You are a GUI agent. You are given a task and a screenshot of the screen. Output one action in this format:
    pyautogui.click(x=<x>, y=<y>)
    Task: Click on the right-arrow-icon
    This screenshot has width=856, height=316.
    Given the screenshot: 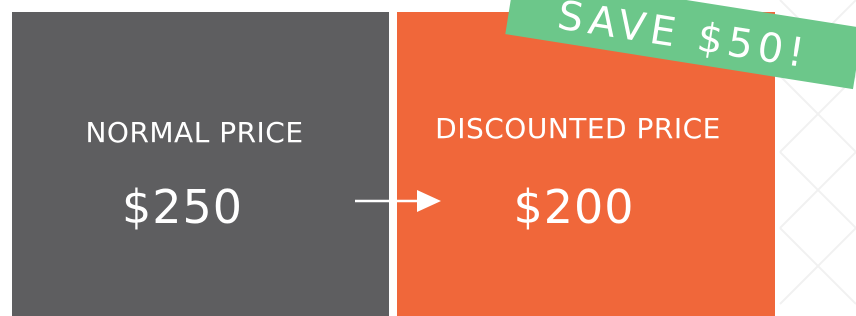 What is the action you would take?
    pyautogui.click(x=398, y=201)
    